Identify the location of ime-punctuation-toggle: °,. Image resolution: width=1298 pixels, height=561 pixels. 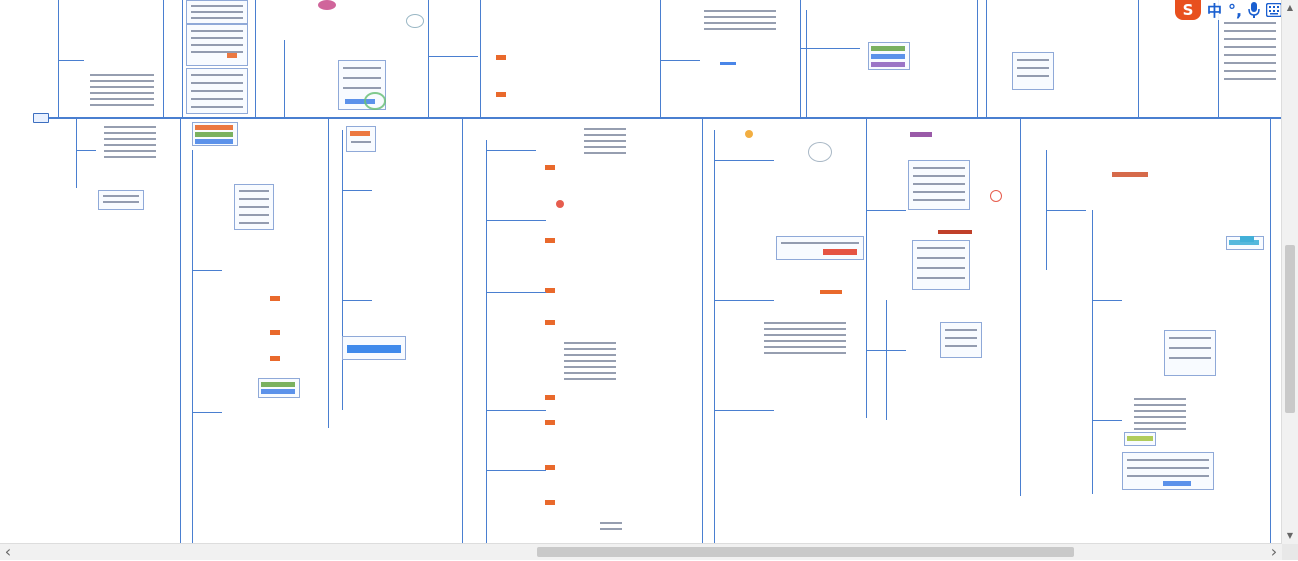
(1235, 10).